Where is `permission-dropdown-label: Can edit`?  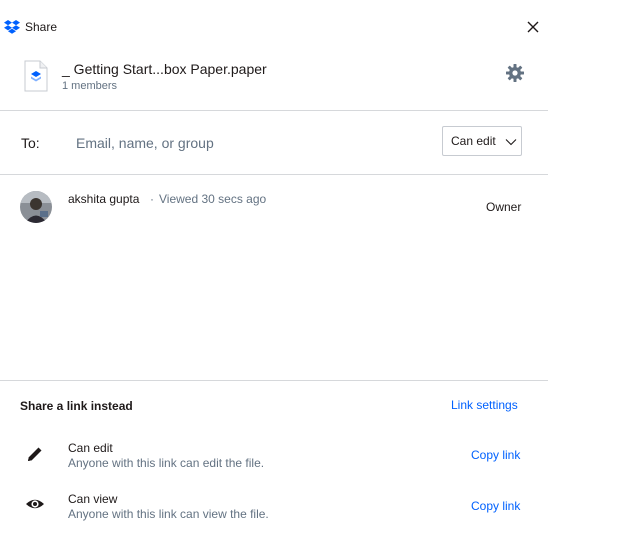 permission-dropdown-label: Can edit is located at coordinates (473, 141).